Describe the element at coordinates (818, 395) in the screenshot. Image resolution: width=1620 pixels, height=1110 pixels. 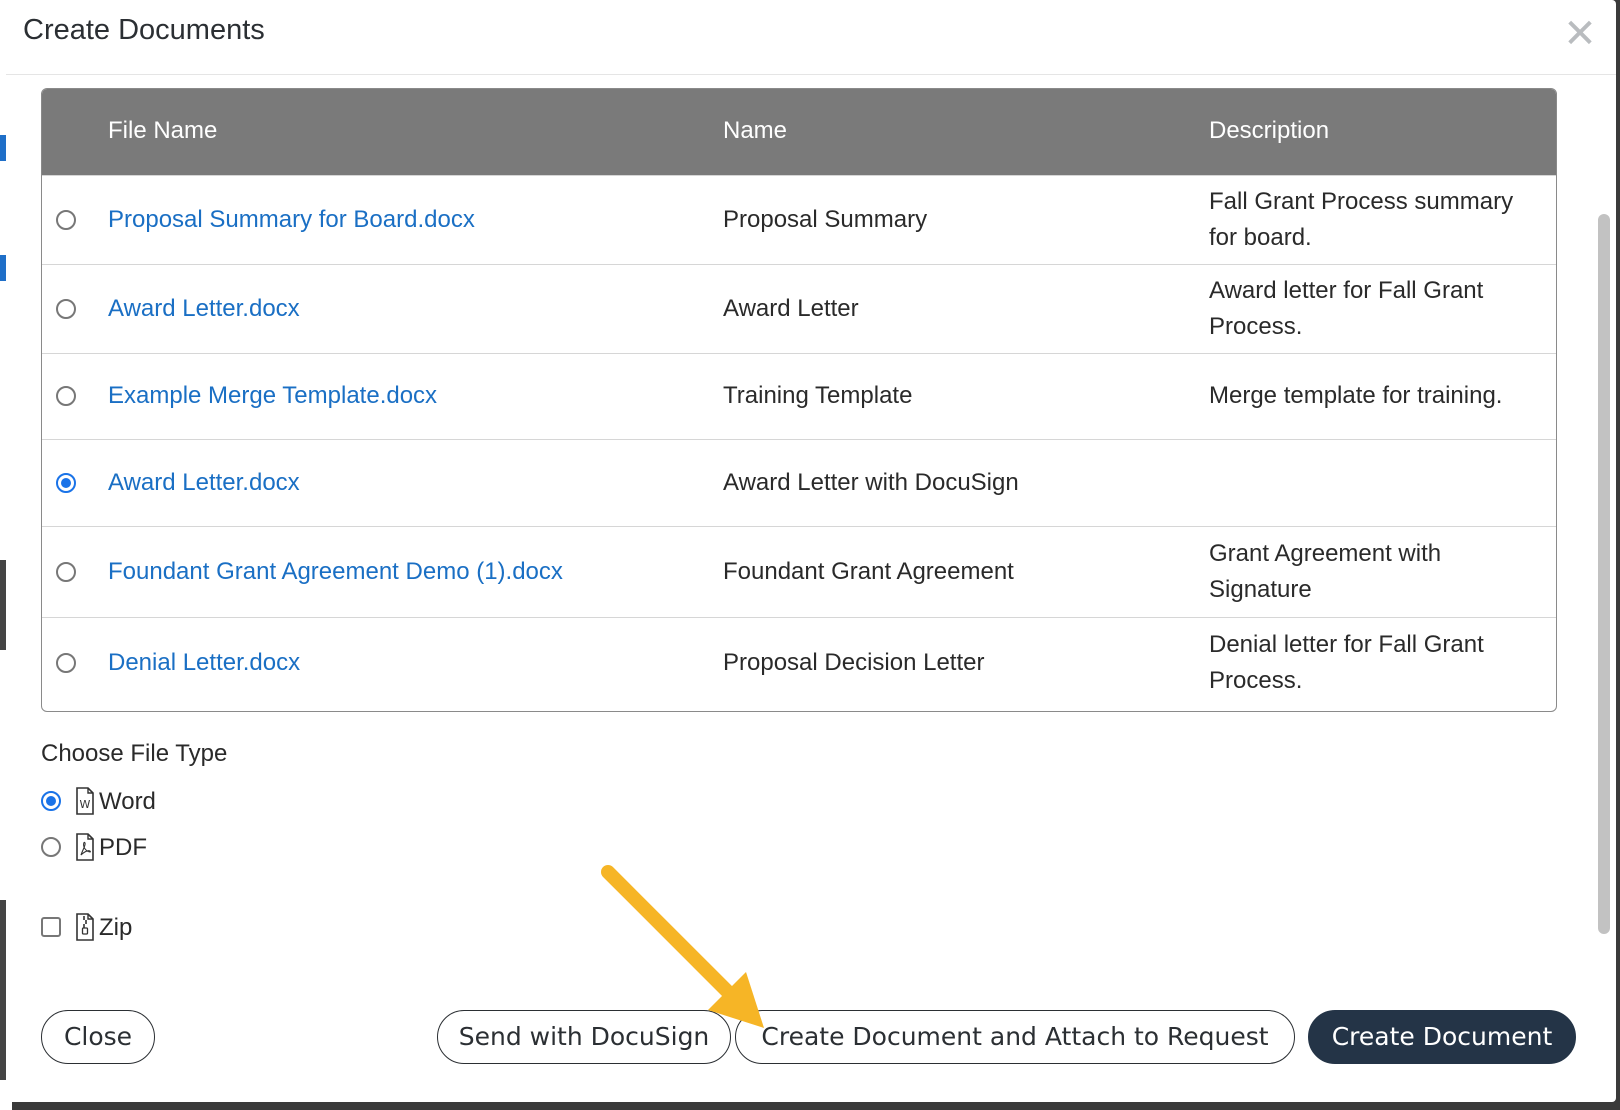
I see `document-name: Training Template` at that location.